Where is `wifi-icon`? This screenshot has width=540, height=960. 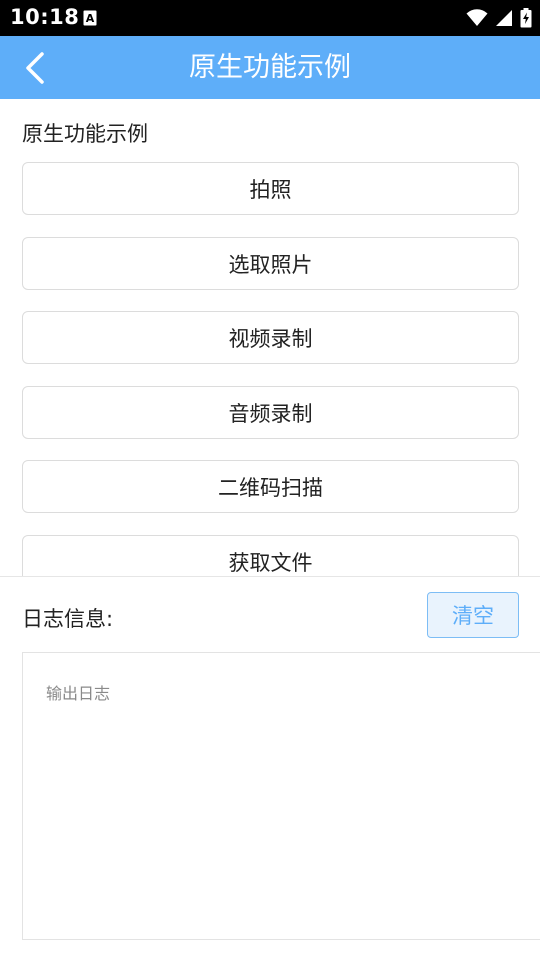 wifi-icon is located at coordinates (477, 17).